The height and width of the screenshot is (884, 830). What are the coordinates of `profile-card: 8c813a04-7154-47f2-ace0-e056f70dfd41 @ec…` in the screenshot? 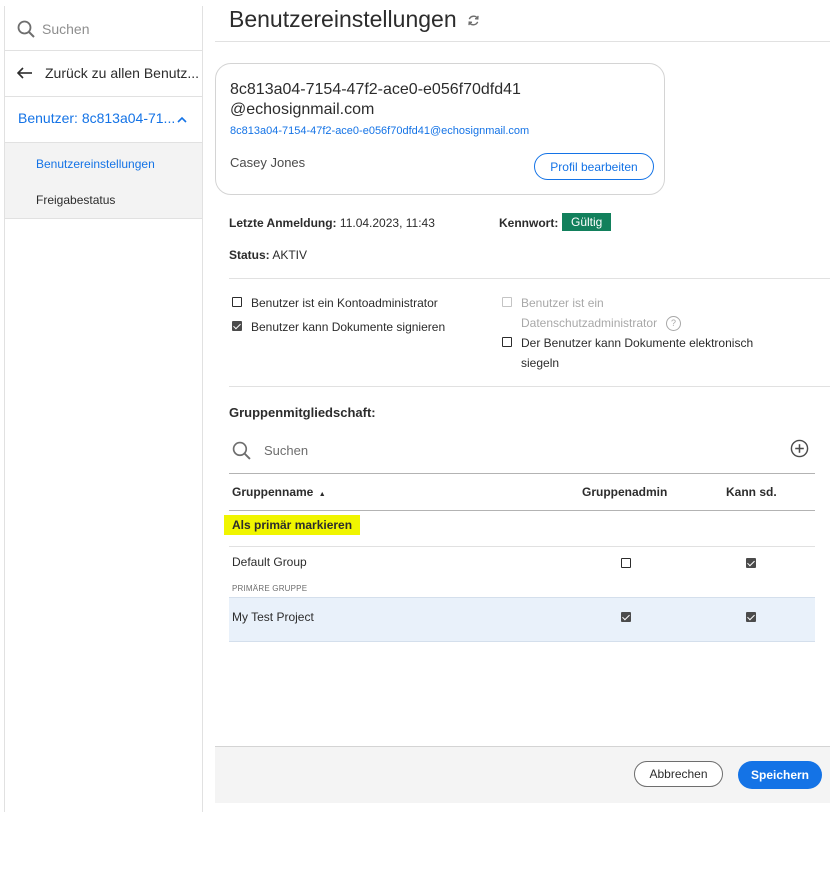 It's located at (440, 129).